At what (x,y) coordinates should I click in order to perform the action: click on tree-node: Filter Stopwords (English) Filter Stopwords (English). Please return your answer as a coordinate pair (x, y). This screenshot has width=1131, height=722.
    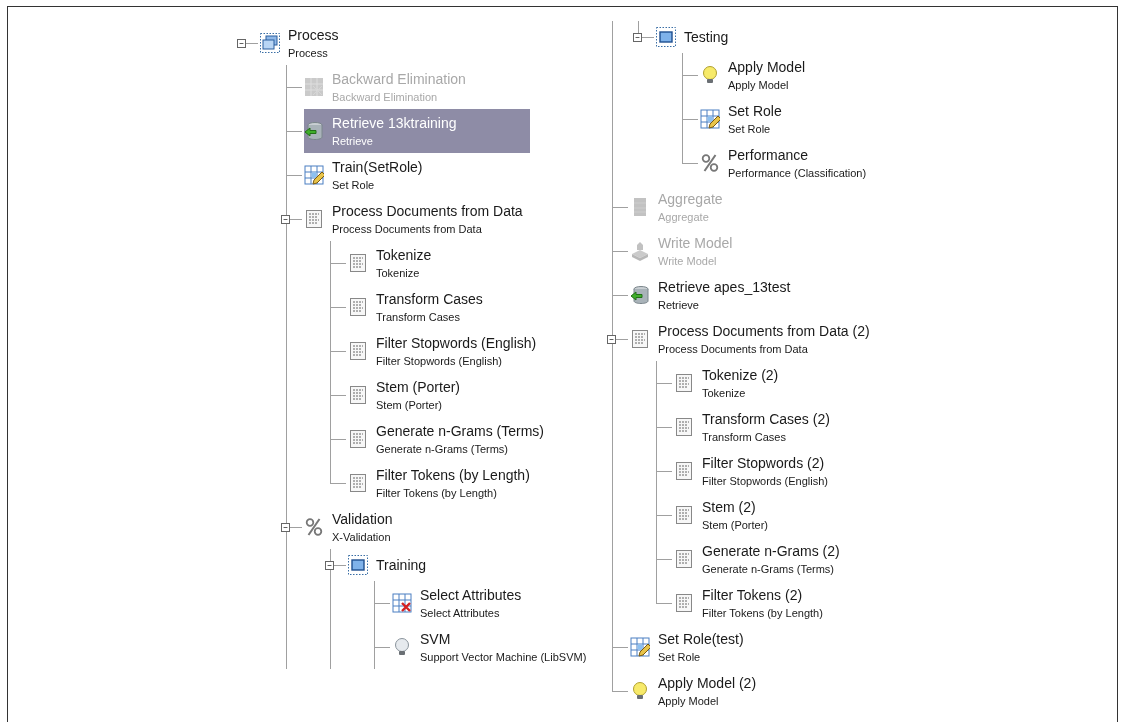
    Looking at the image, I should click on (446, 351).